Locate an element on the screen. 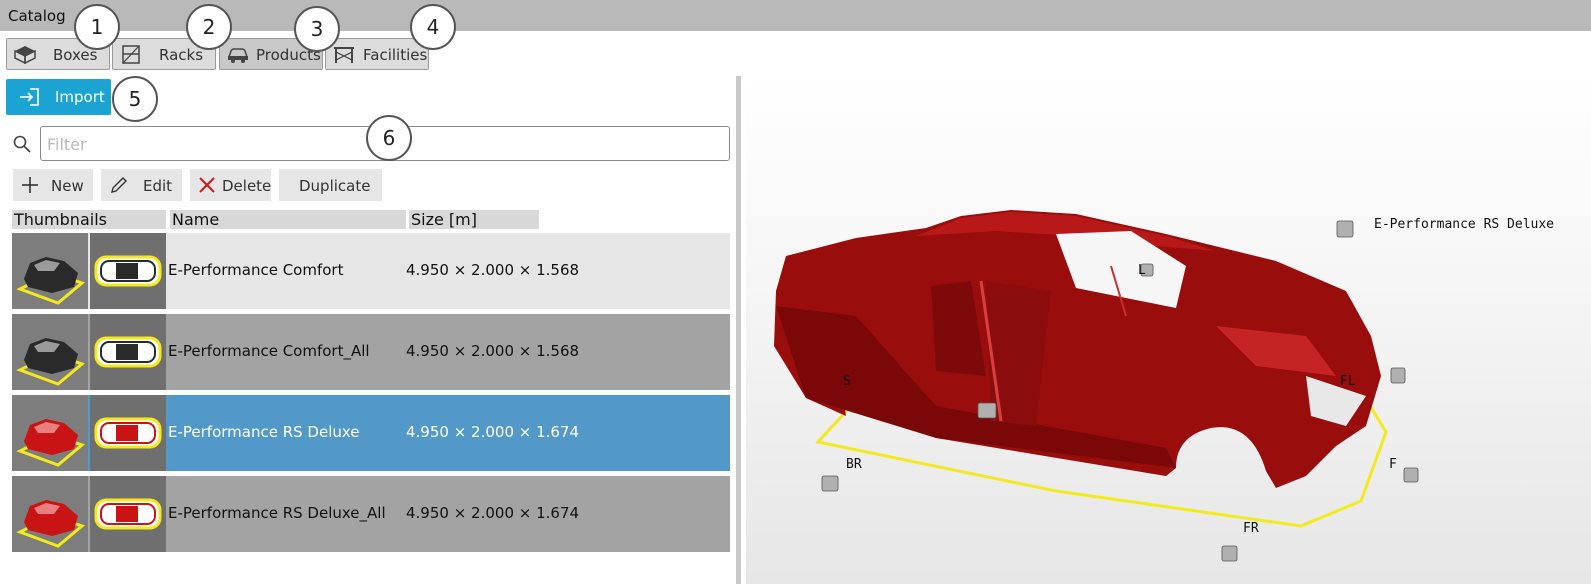  point-label-l: L is located at coordinates (1142, 270).